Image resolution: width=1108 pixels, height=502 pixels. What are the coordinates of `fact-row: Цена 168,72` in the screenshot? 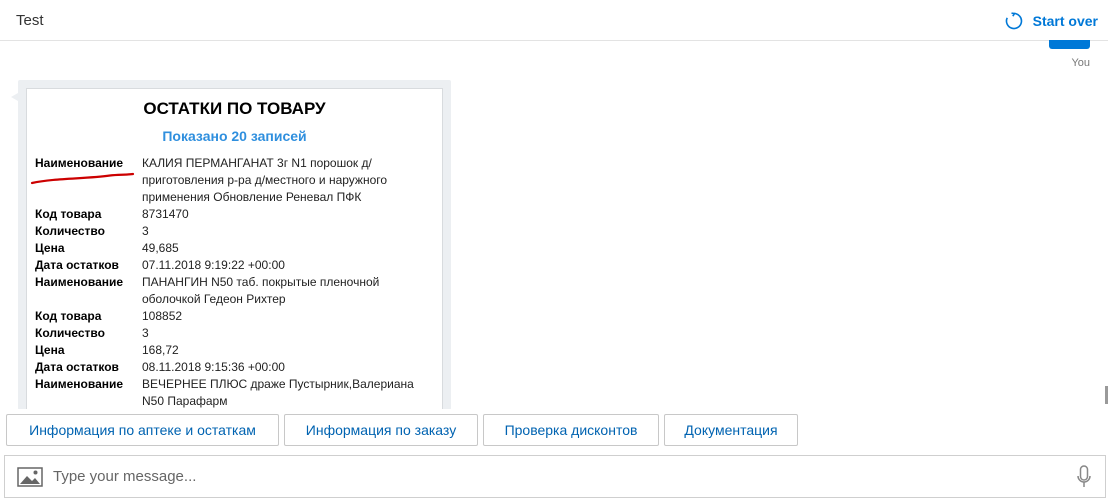 It's located at (235, 350).